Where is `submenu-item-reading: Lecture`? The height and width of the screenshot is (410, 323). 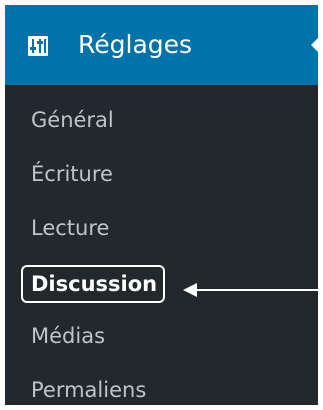 submenu-item-reading: Lecture is located at coordinates (70, 228).